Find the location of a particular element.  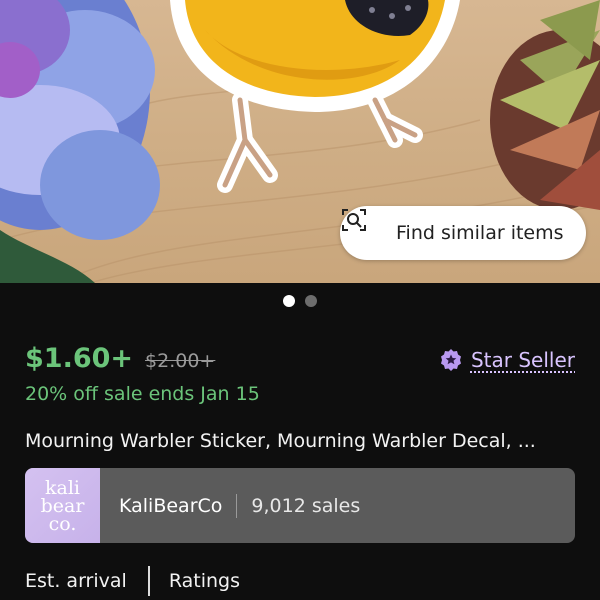

original-price: $2.00+ is located at coordinates (180, 361).